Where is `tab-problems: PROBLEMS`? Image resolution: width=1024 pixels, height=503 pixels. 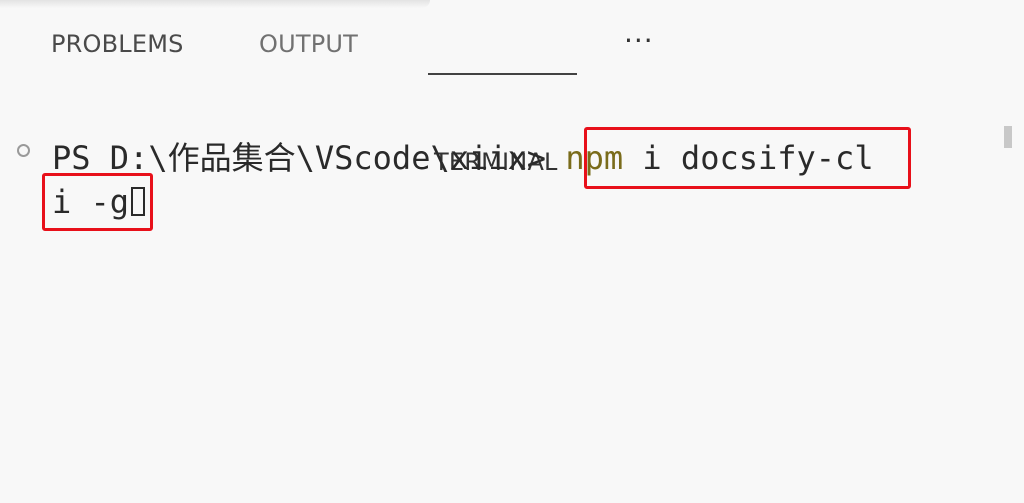 tab-problems: PROBLEMS is located at coordinates (117, 44).